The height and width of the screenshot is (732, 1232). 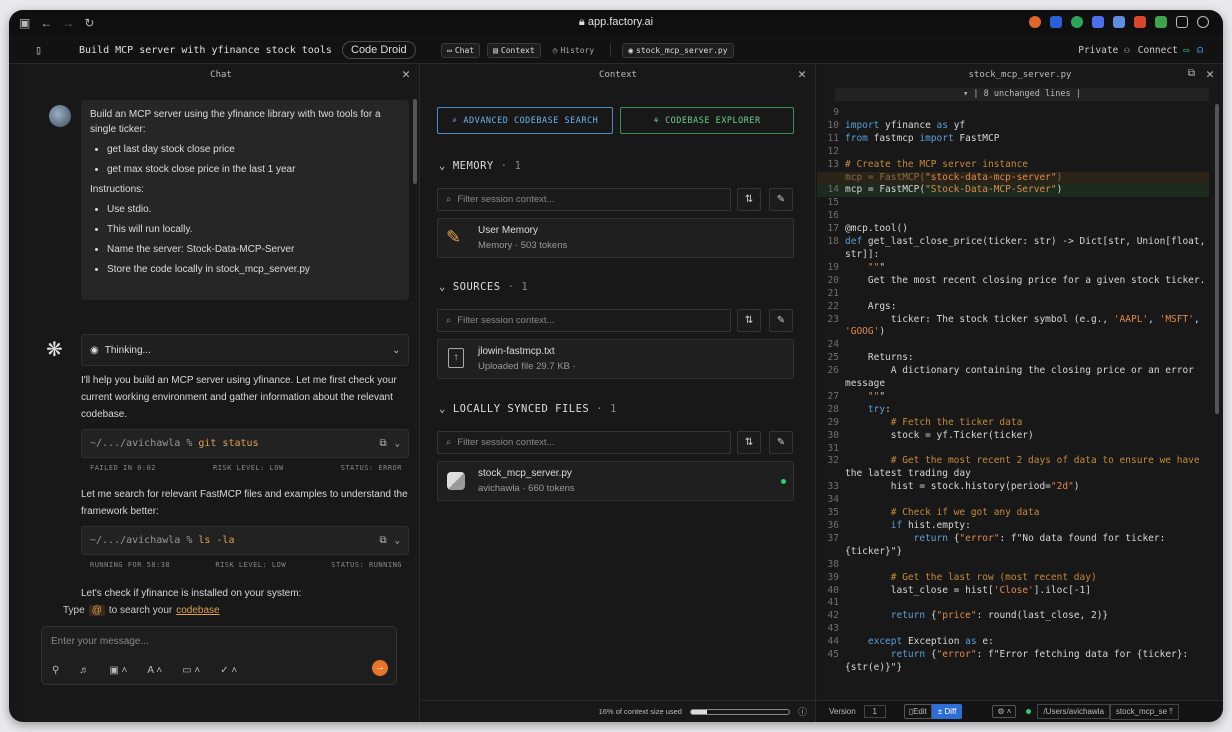 What do you see at coordinates (1164, 50) in the screenshot?
I see `connect-button: Connect ▭` at bounding box center [1164, 50].